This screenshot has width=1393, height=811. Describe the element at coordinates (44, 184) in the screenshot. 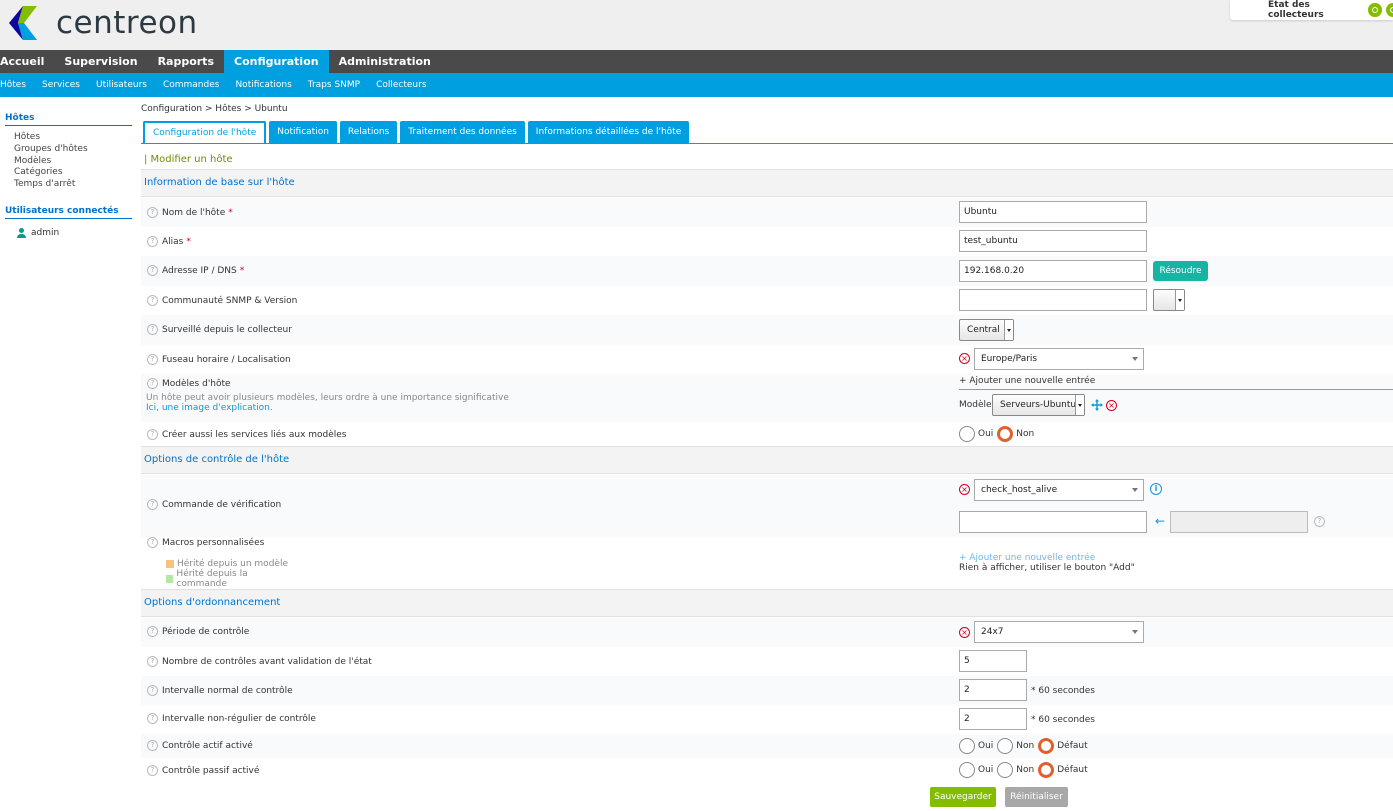

I see `sidebar-item-downtimes: Temps d'arrêt` at that location.